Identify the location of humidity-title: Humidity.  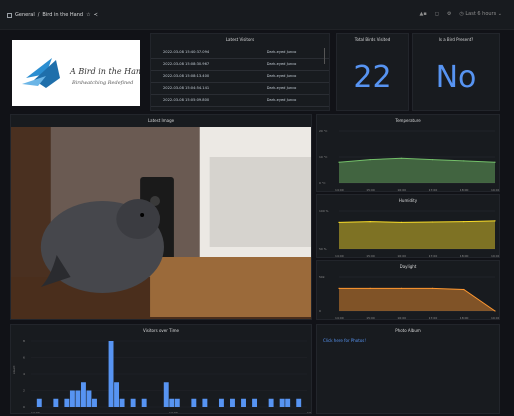
(408, 200).